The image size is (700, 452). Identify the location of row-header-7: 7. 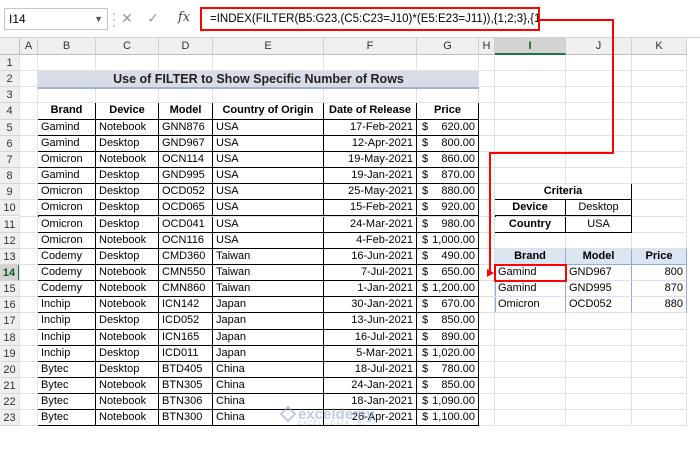
(10, 160).